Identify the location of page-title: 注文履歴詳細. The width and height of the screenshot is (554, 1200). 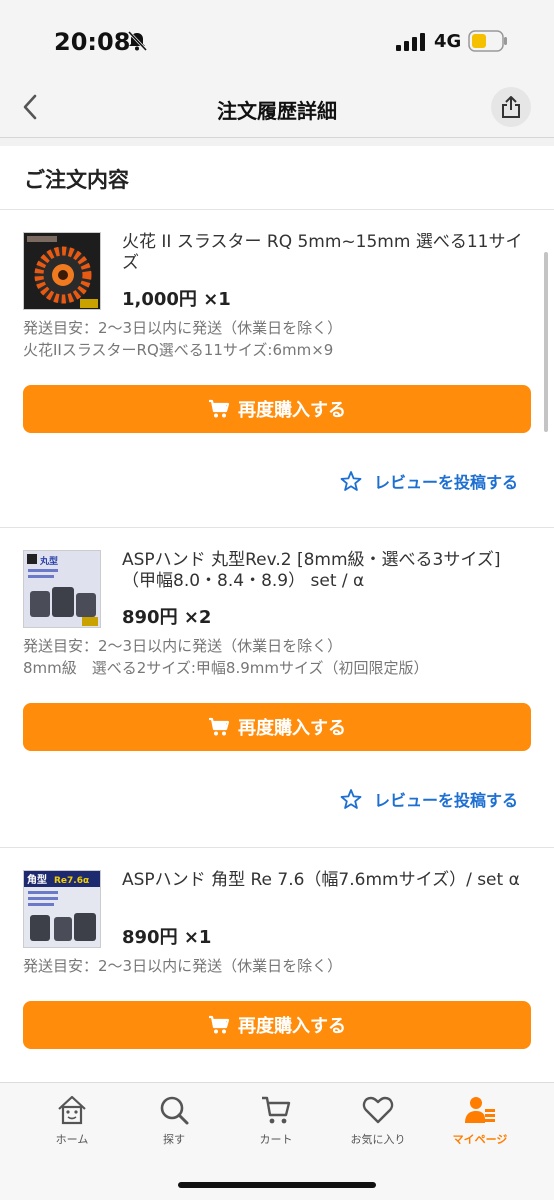
(277, 111).